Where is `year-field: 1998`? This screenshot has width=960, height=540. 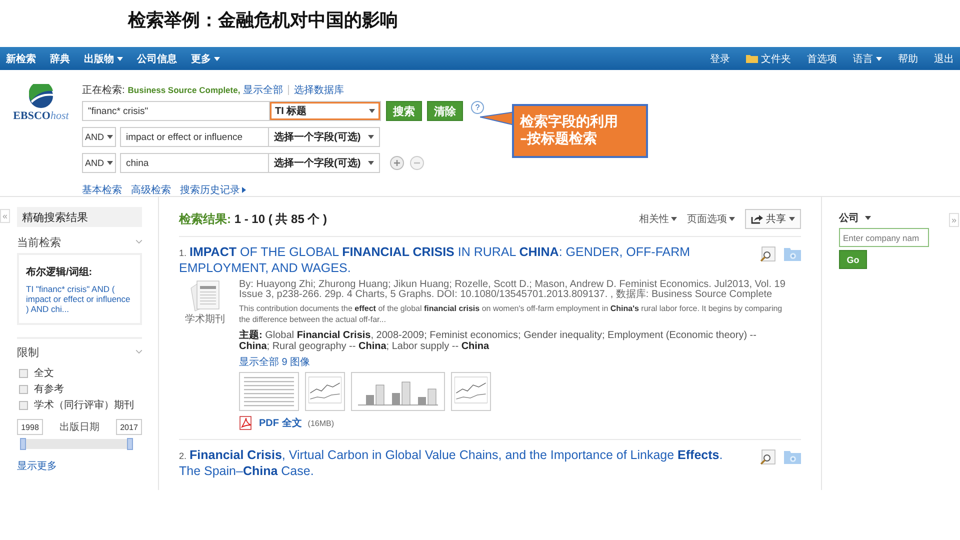 year-field: 1998 is located at coordinates (30, 427).